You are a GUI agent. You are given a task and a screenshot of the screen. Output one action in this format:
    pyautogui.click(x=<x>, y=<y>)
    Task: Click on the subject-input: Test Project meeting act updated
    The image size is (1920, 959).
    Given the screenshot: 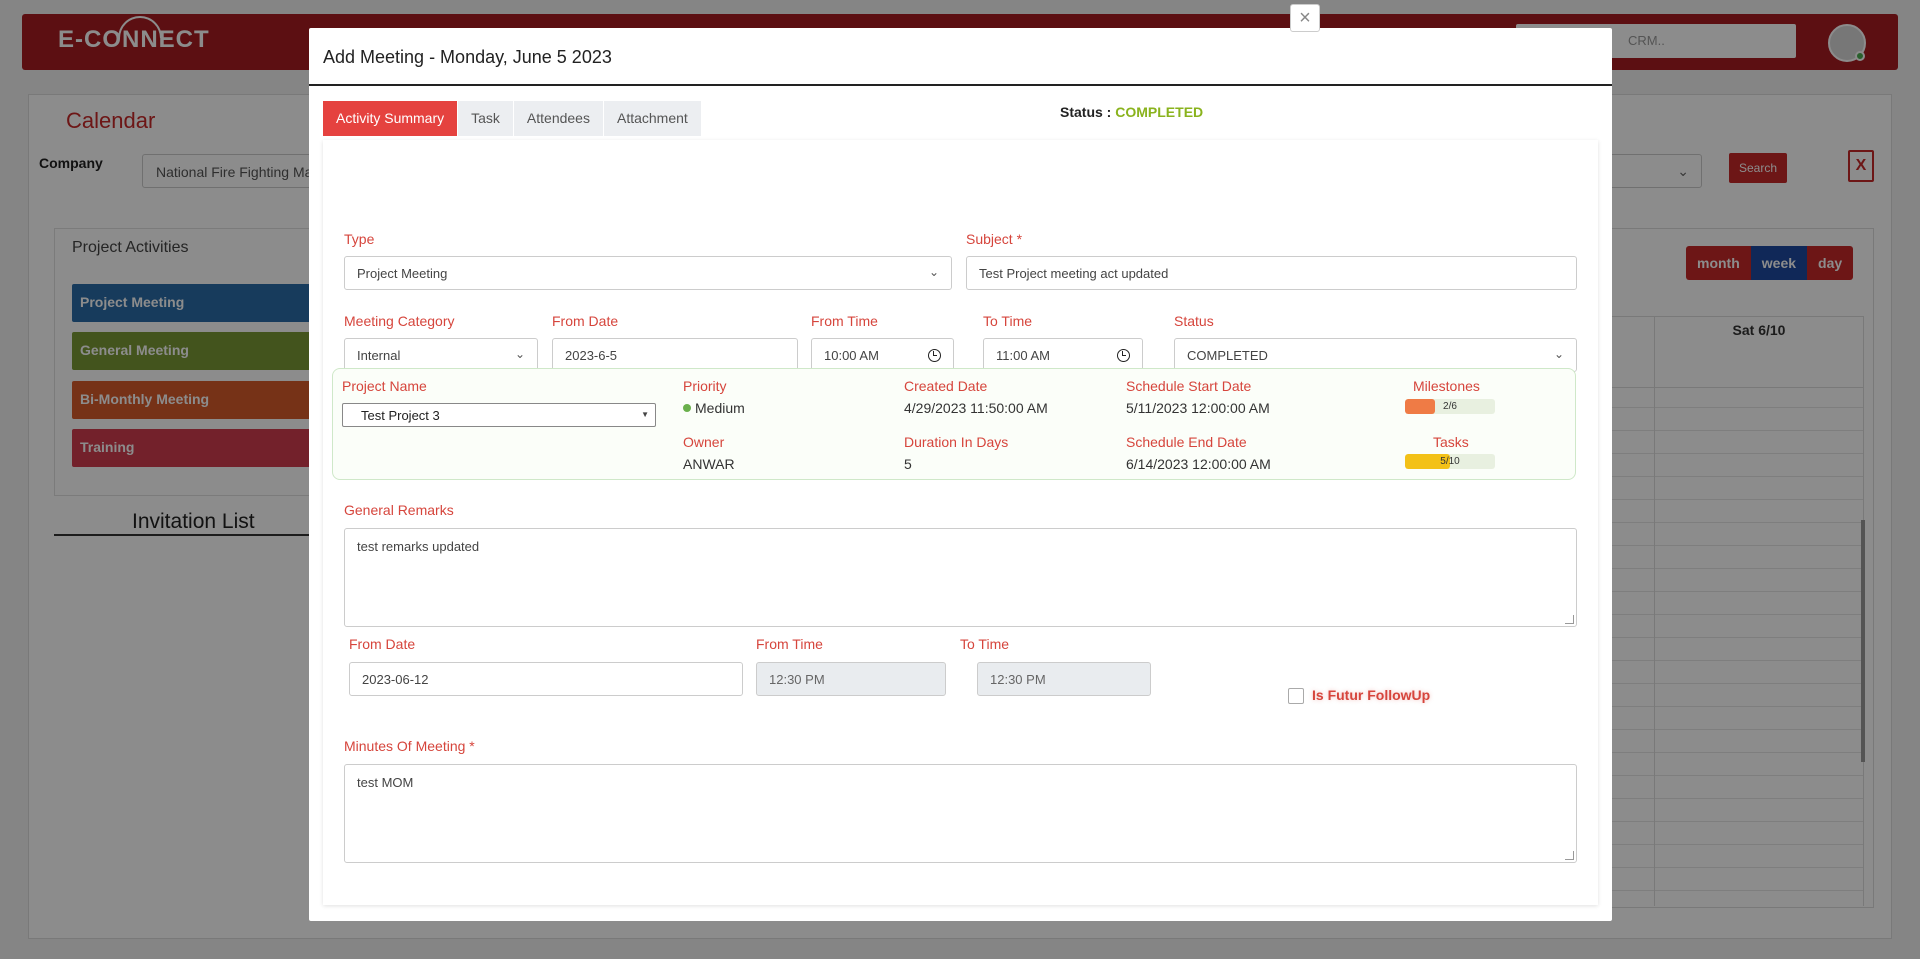 What is the action you would take?
    pyautogui.click(x=1271, y=273)
    